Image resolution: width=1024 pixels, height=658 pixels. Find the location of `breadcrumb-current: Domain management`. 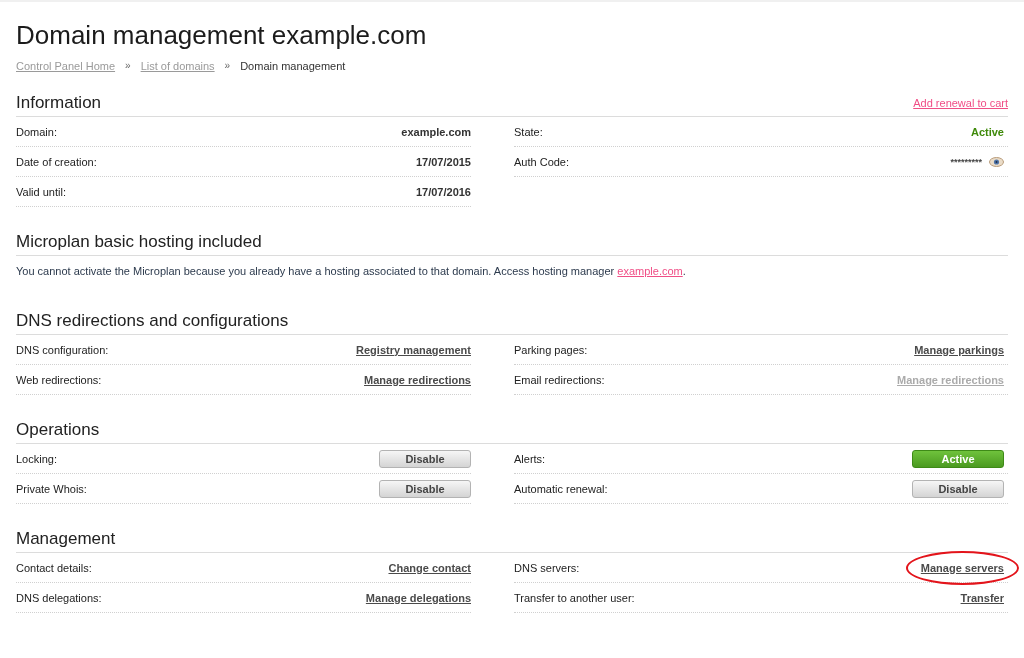

breadcrumb-current: Domain management is located at coordinates (293, 66).